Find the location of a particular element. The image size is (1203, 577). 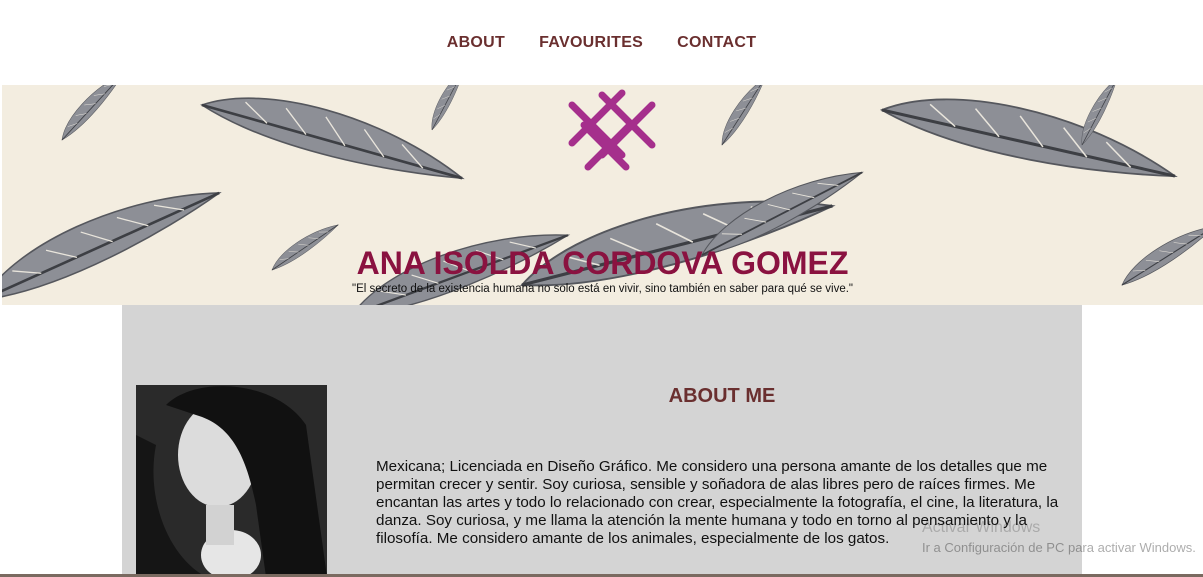

nav-link-about: ABOUT is located at coordinates (476, 42).